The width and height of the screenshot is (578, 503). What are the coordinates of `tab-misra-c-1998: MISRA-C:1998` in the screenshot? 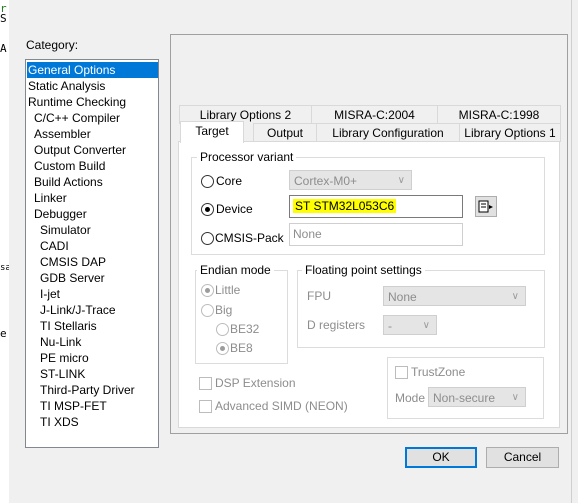 It's located at (499, 114).